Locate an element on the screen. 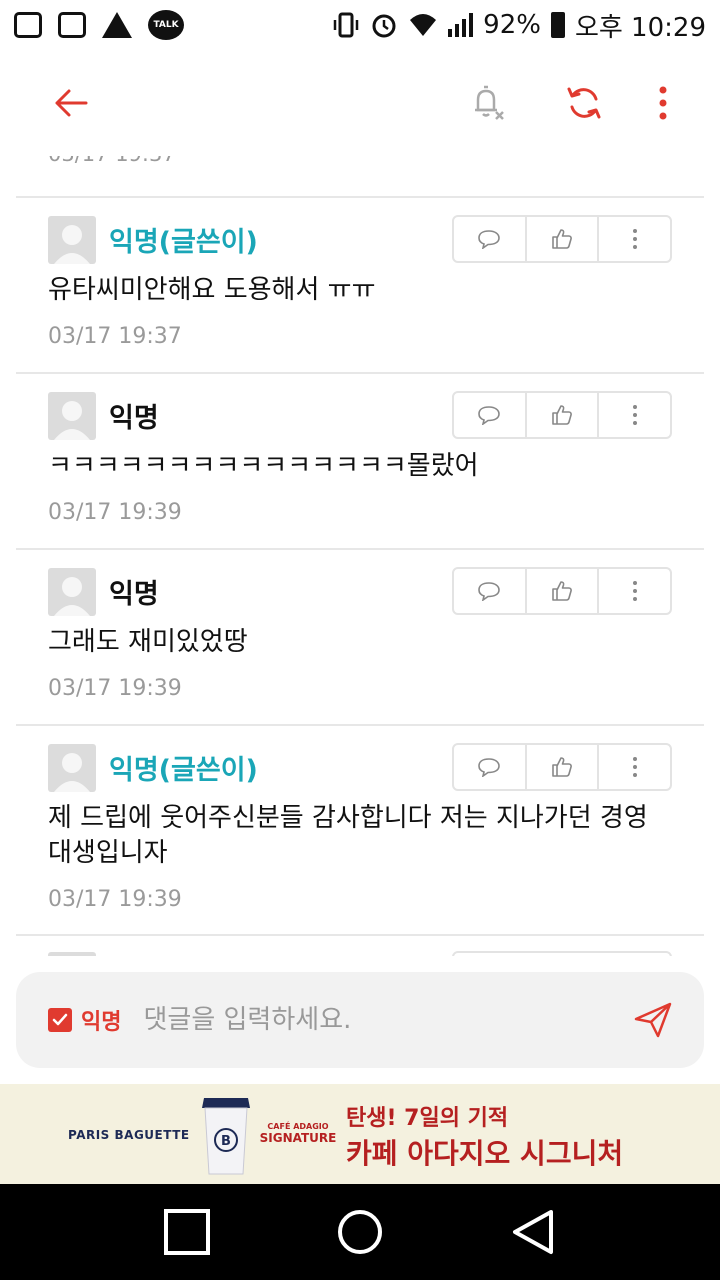 This screenshot has width=720, height=1280. back-button is located at coordinates (71, 103).